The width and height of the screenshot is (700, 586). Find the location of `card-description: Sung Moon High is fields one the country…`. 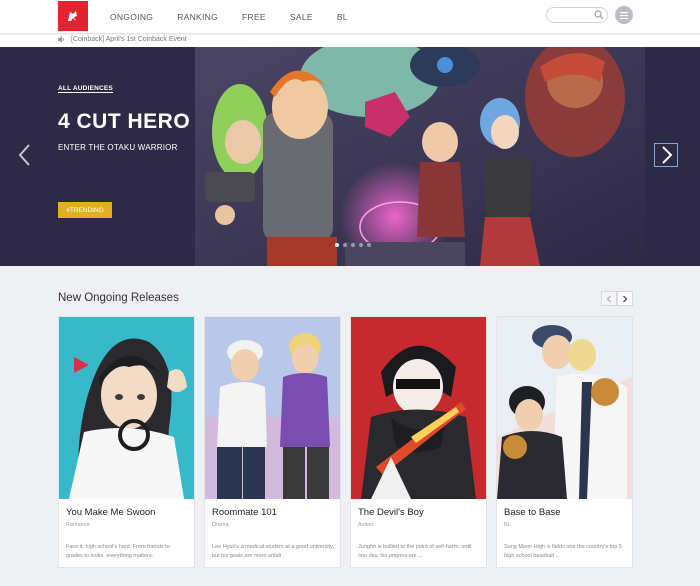

card-description: Sung Moon High is fields one the country… is located at coordinates (563, 551).